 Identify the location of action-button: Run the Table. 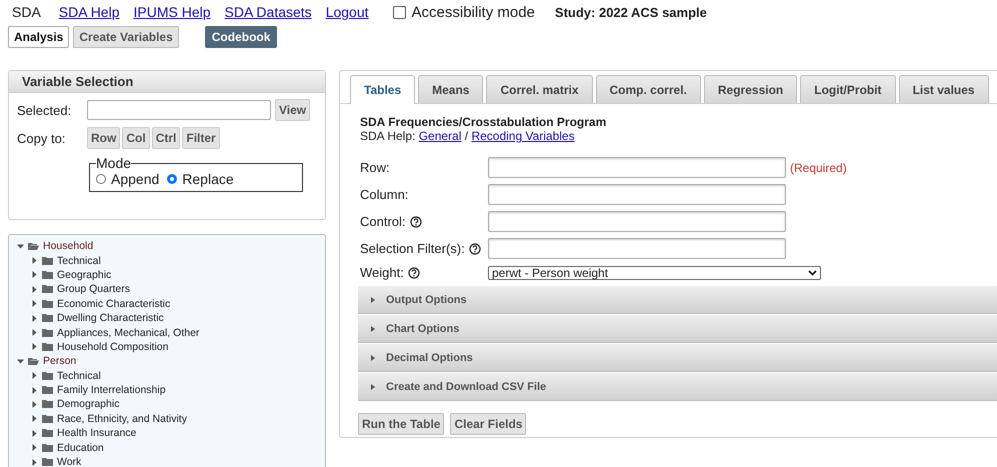
(401, 424).